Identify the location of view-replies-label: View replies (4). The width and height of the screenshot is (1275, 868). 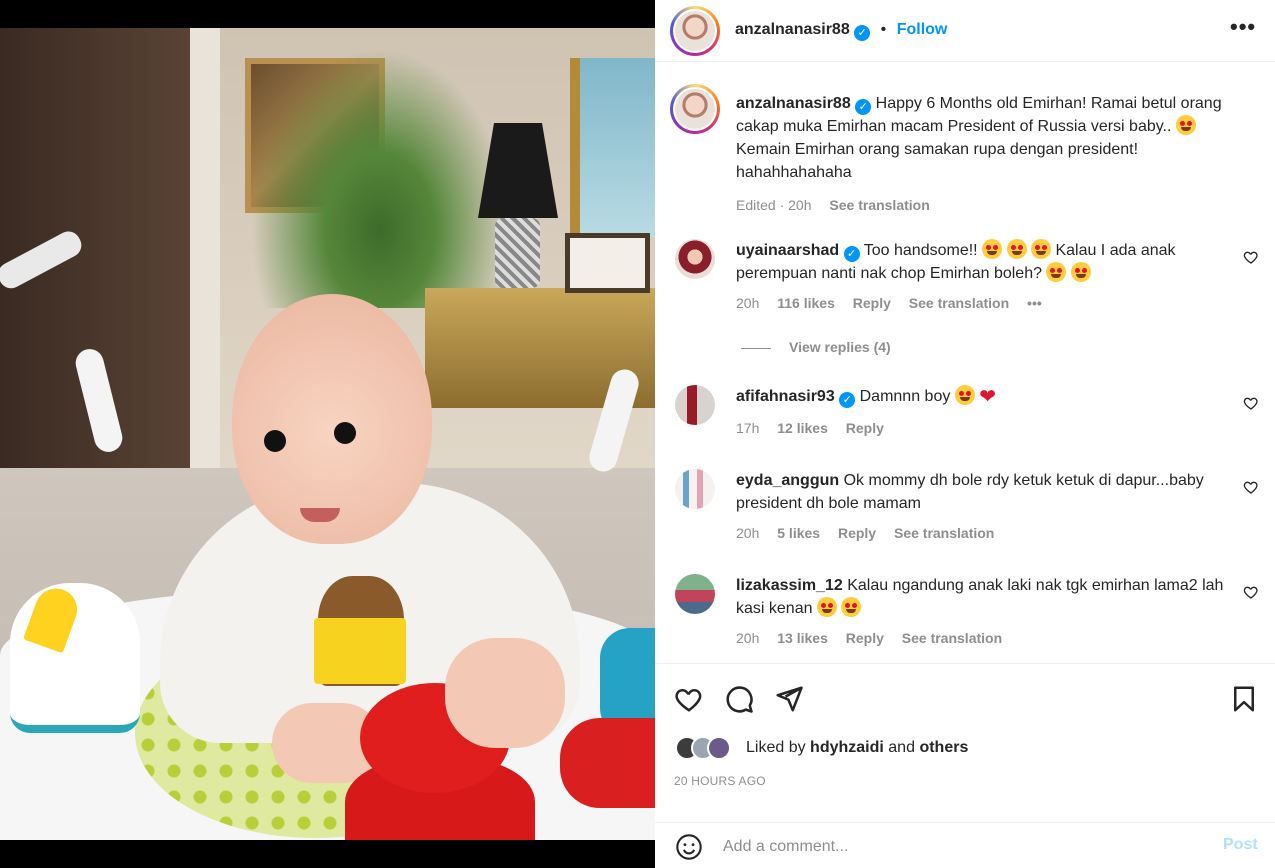
(840, 347).